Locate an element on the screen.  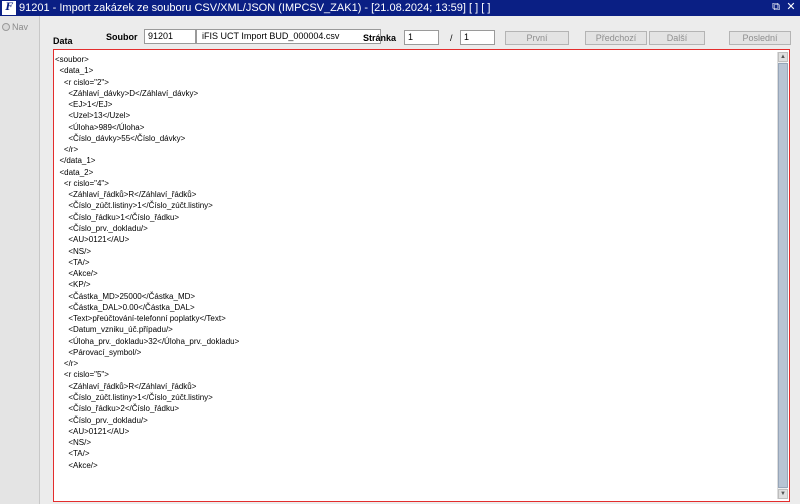
nav-icon is located at coordinates (6, 27).